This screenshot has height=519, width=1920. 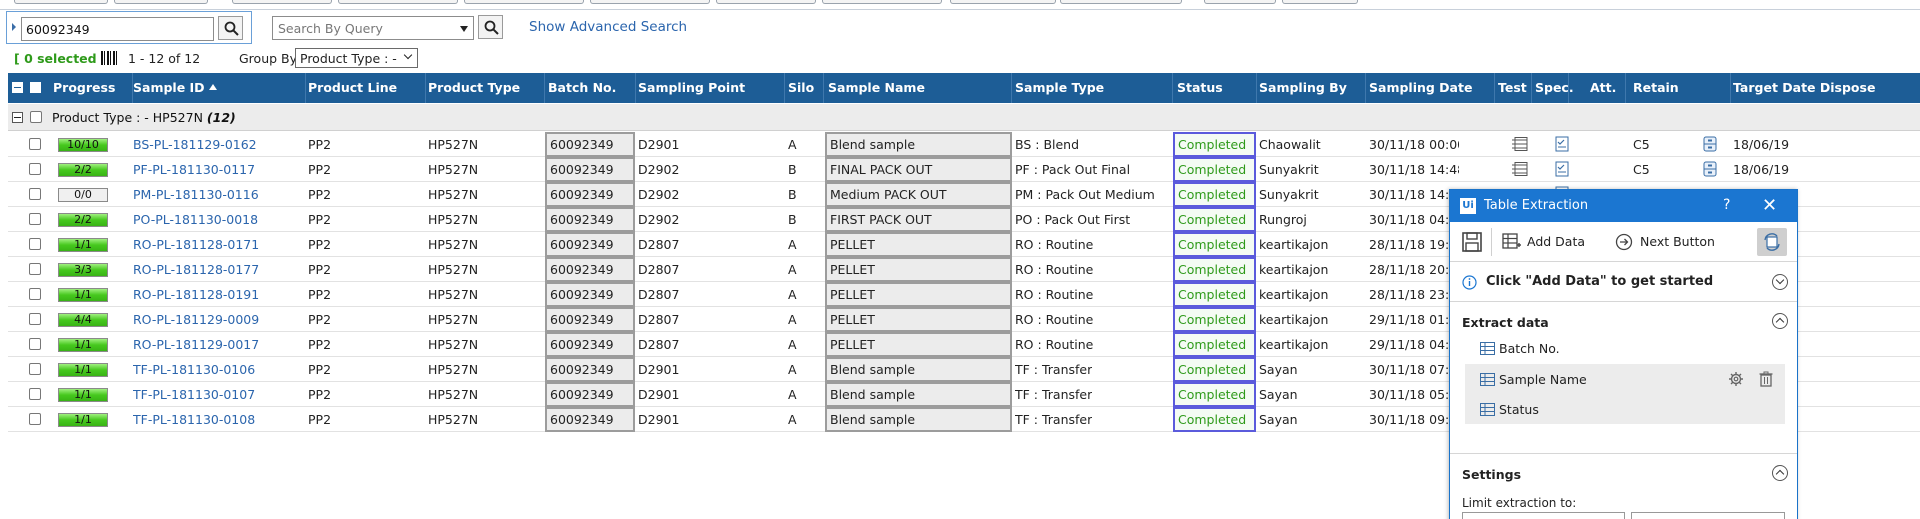 What do you see at coordinates (1543, 515) in the screenshot?
I see `limit-type-select` at bounding box center [1543, 515].